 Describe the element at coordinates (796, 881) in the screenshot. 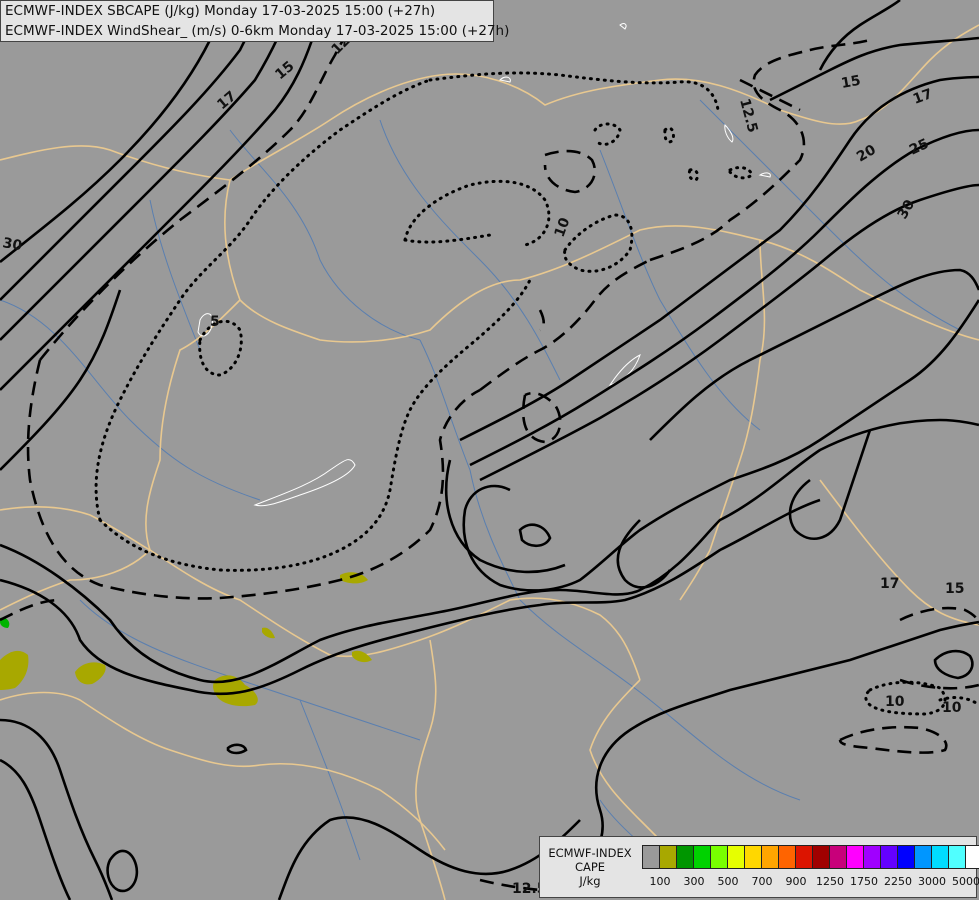

I see `legend-tick-label: 900` at that location.